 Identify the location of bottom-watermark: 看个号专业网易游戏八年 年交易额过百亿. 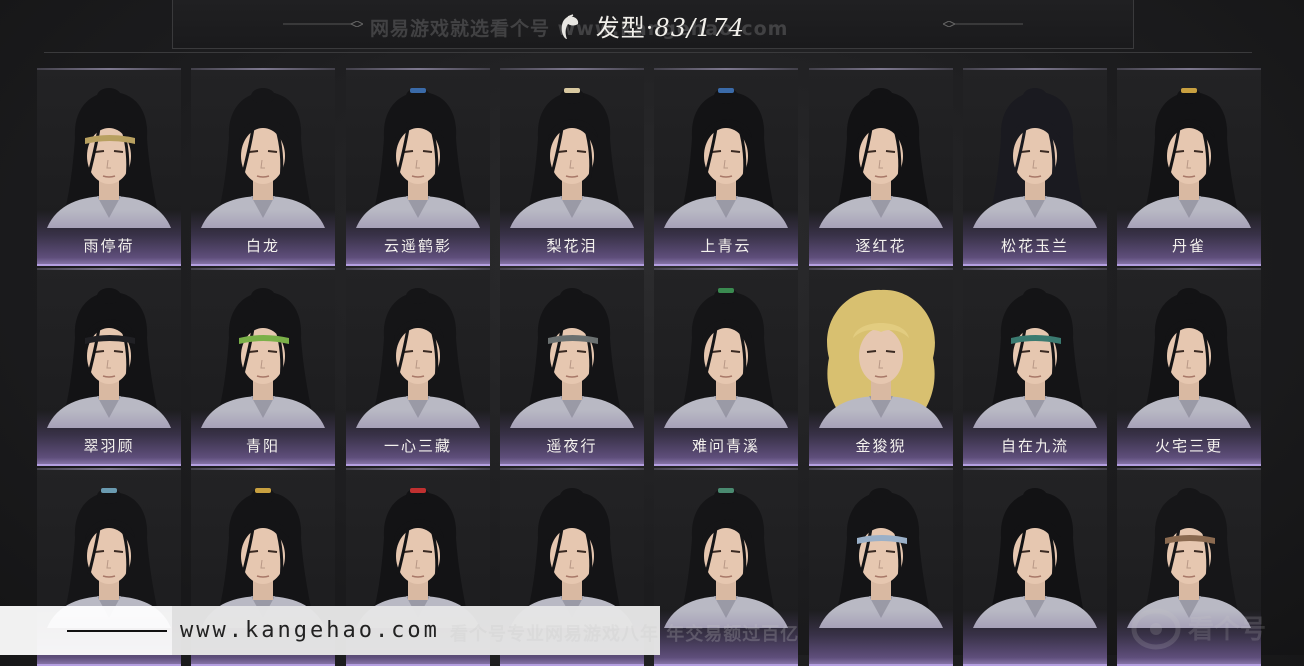
(625, 634).